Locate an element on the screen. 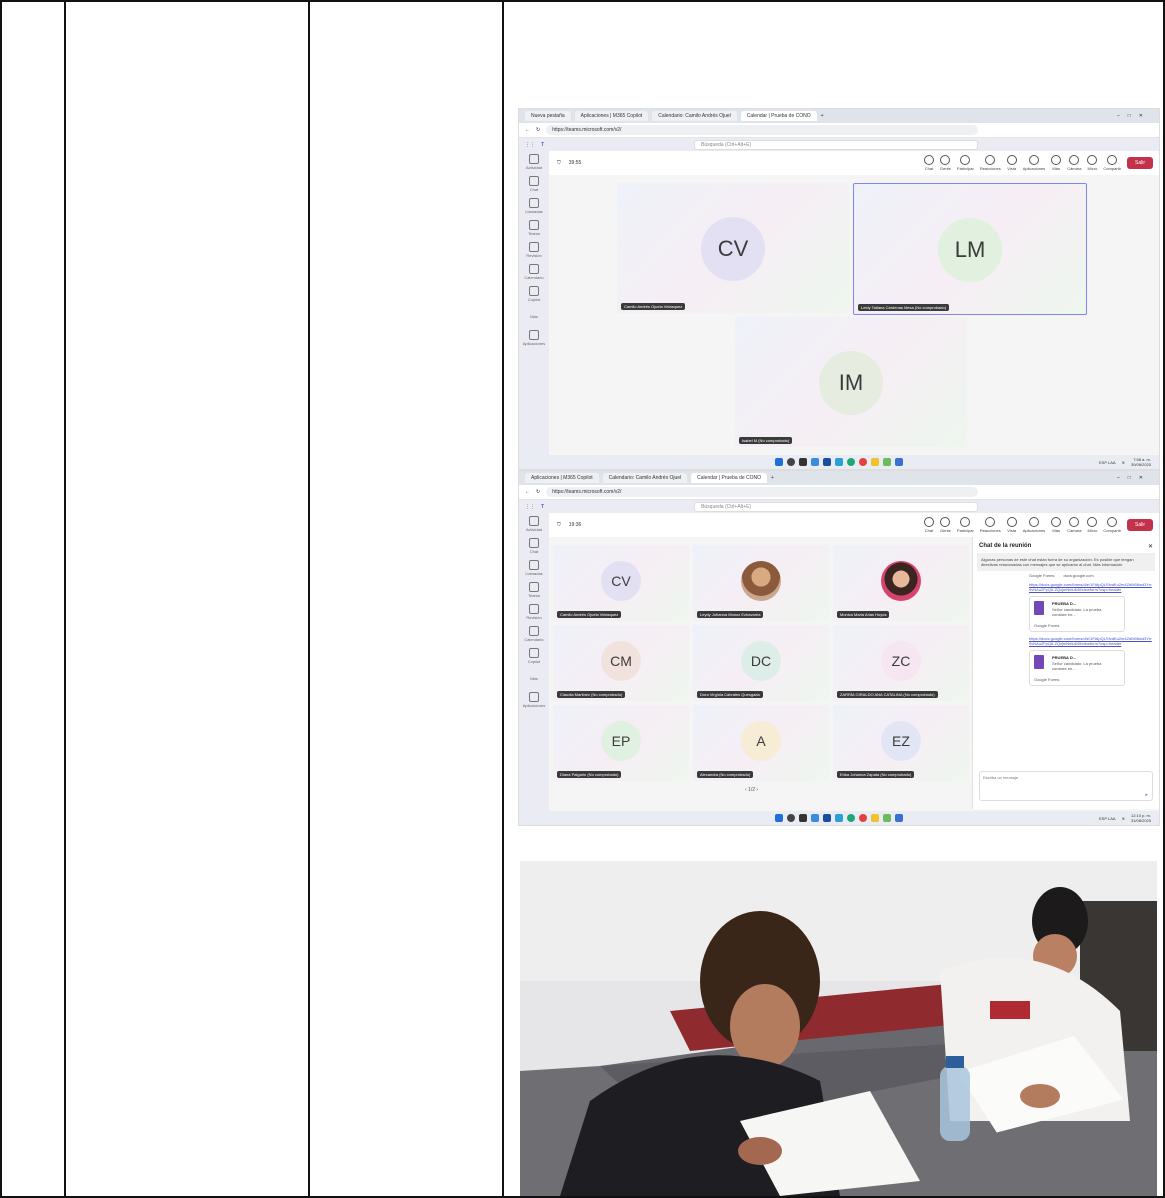 The image size is (1165, 1198). chevron-left-icon: ‹ is located at coordinates (746, 790).